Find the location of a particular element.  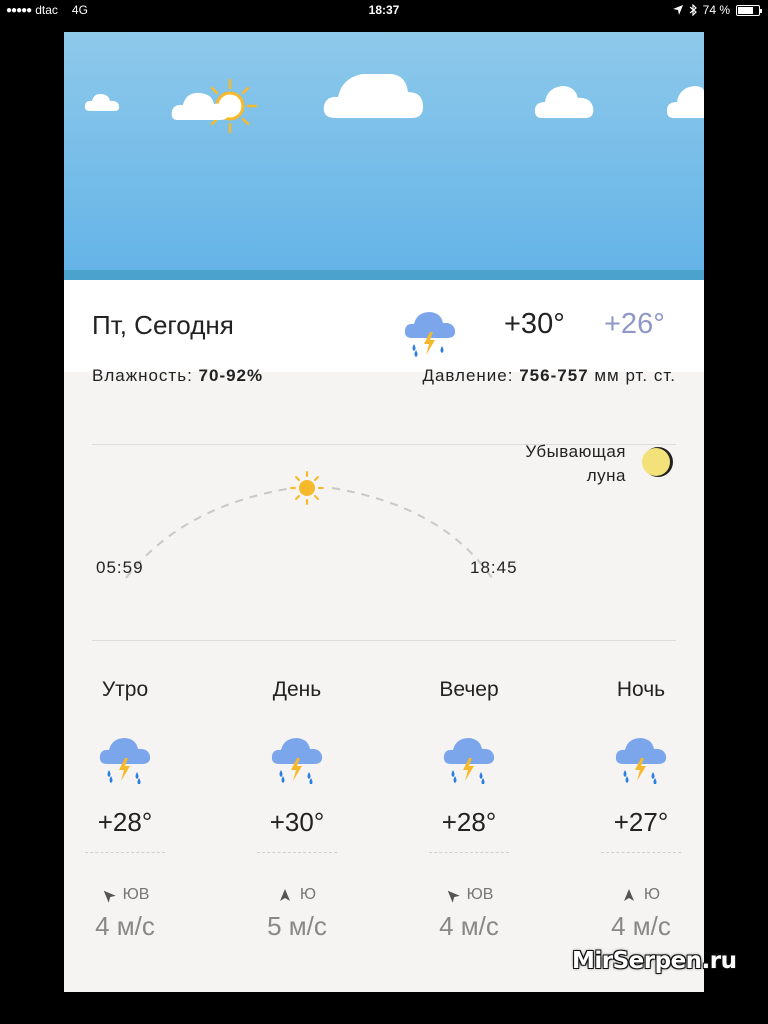

humidity-value: 70-92% is located at coordinates (231, 375).